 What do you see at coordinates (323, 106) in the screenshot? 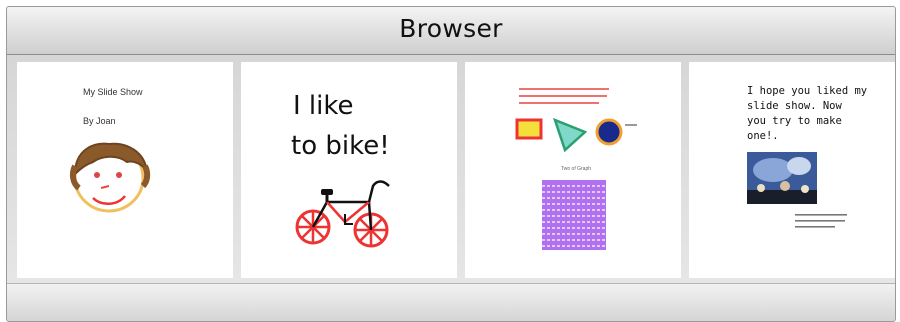
I see `slide-2-line1: I like` at bounding box center [323, 106].